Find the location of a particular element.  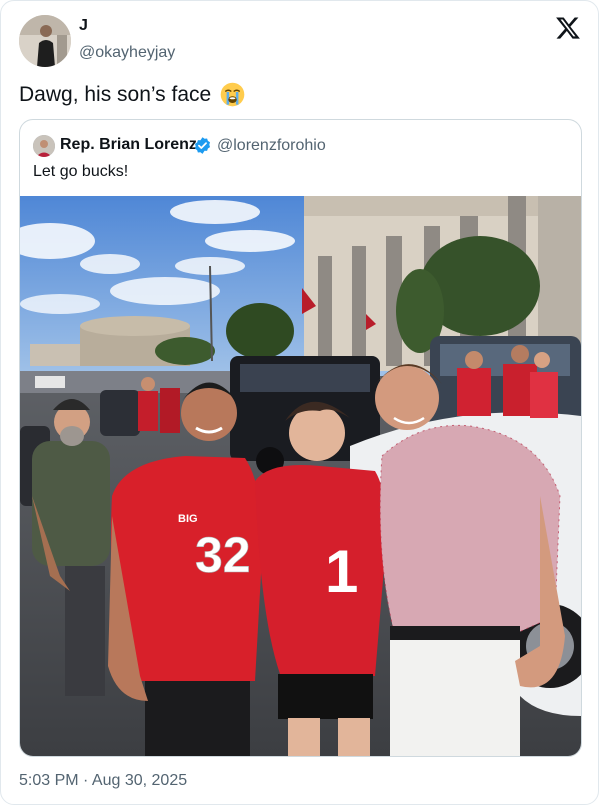

tweet-text: Dawg, his son’s face is located at coordinates (132, 94).